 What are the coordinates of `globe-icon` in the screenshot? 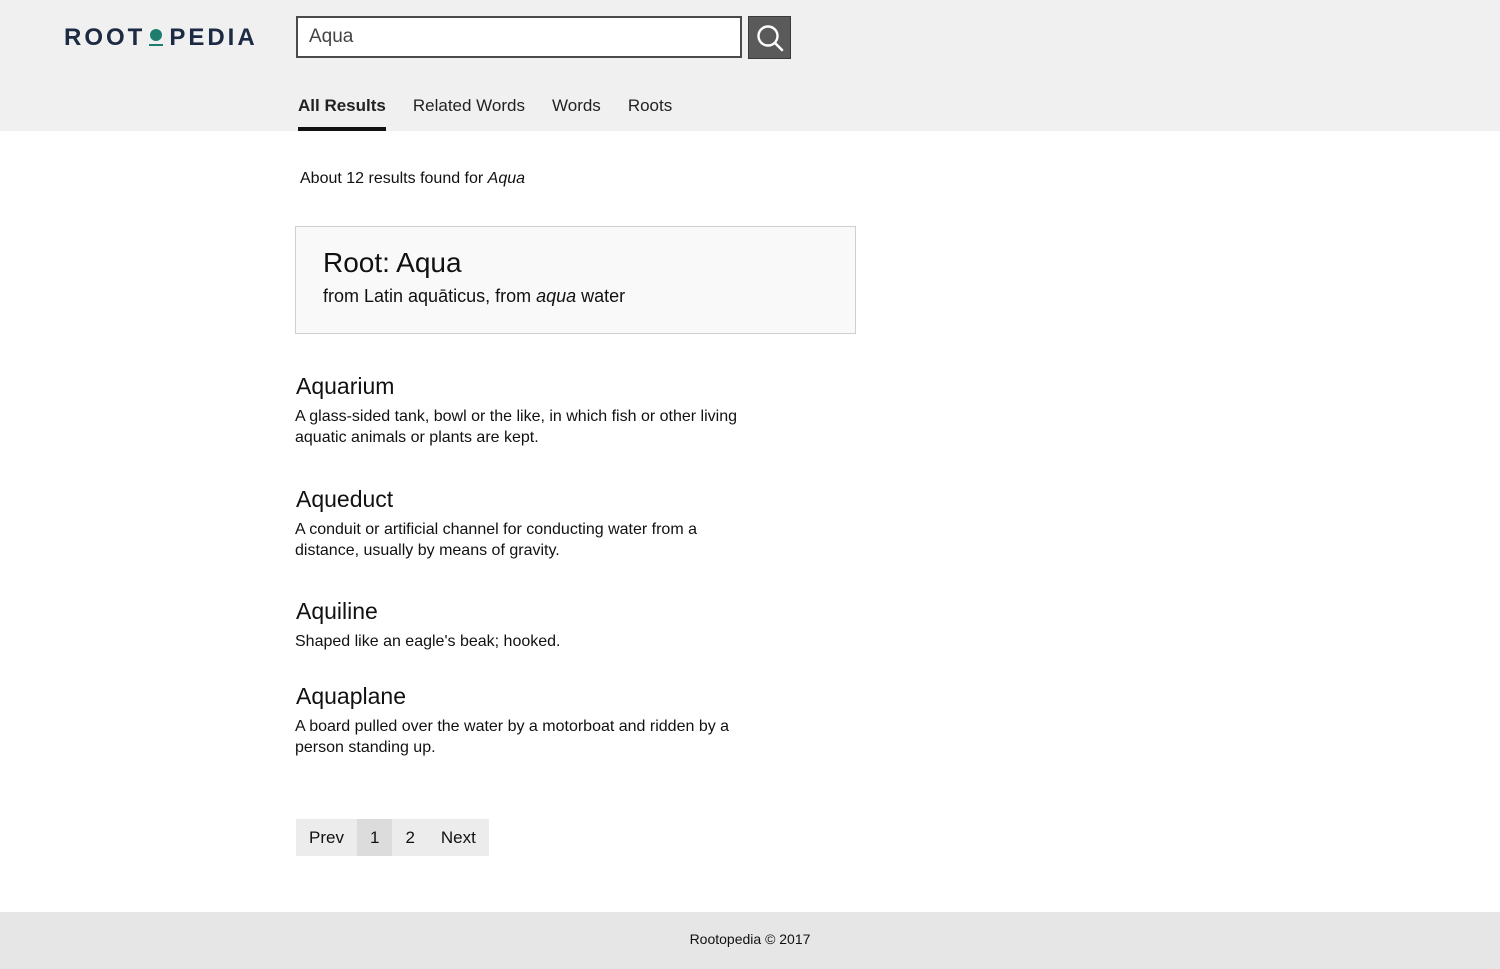 It's located at (156, 38).